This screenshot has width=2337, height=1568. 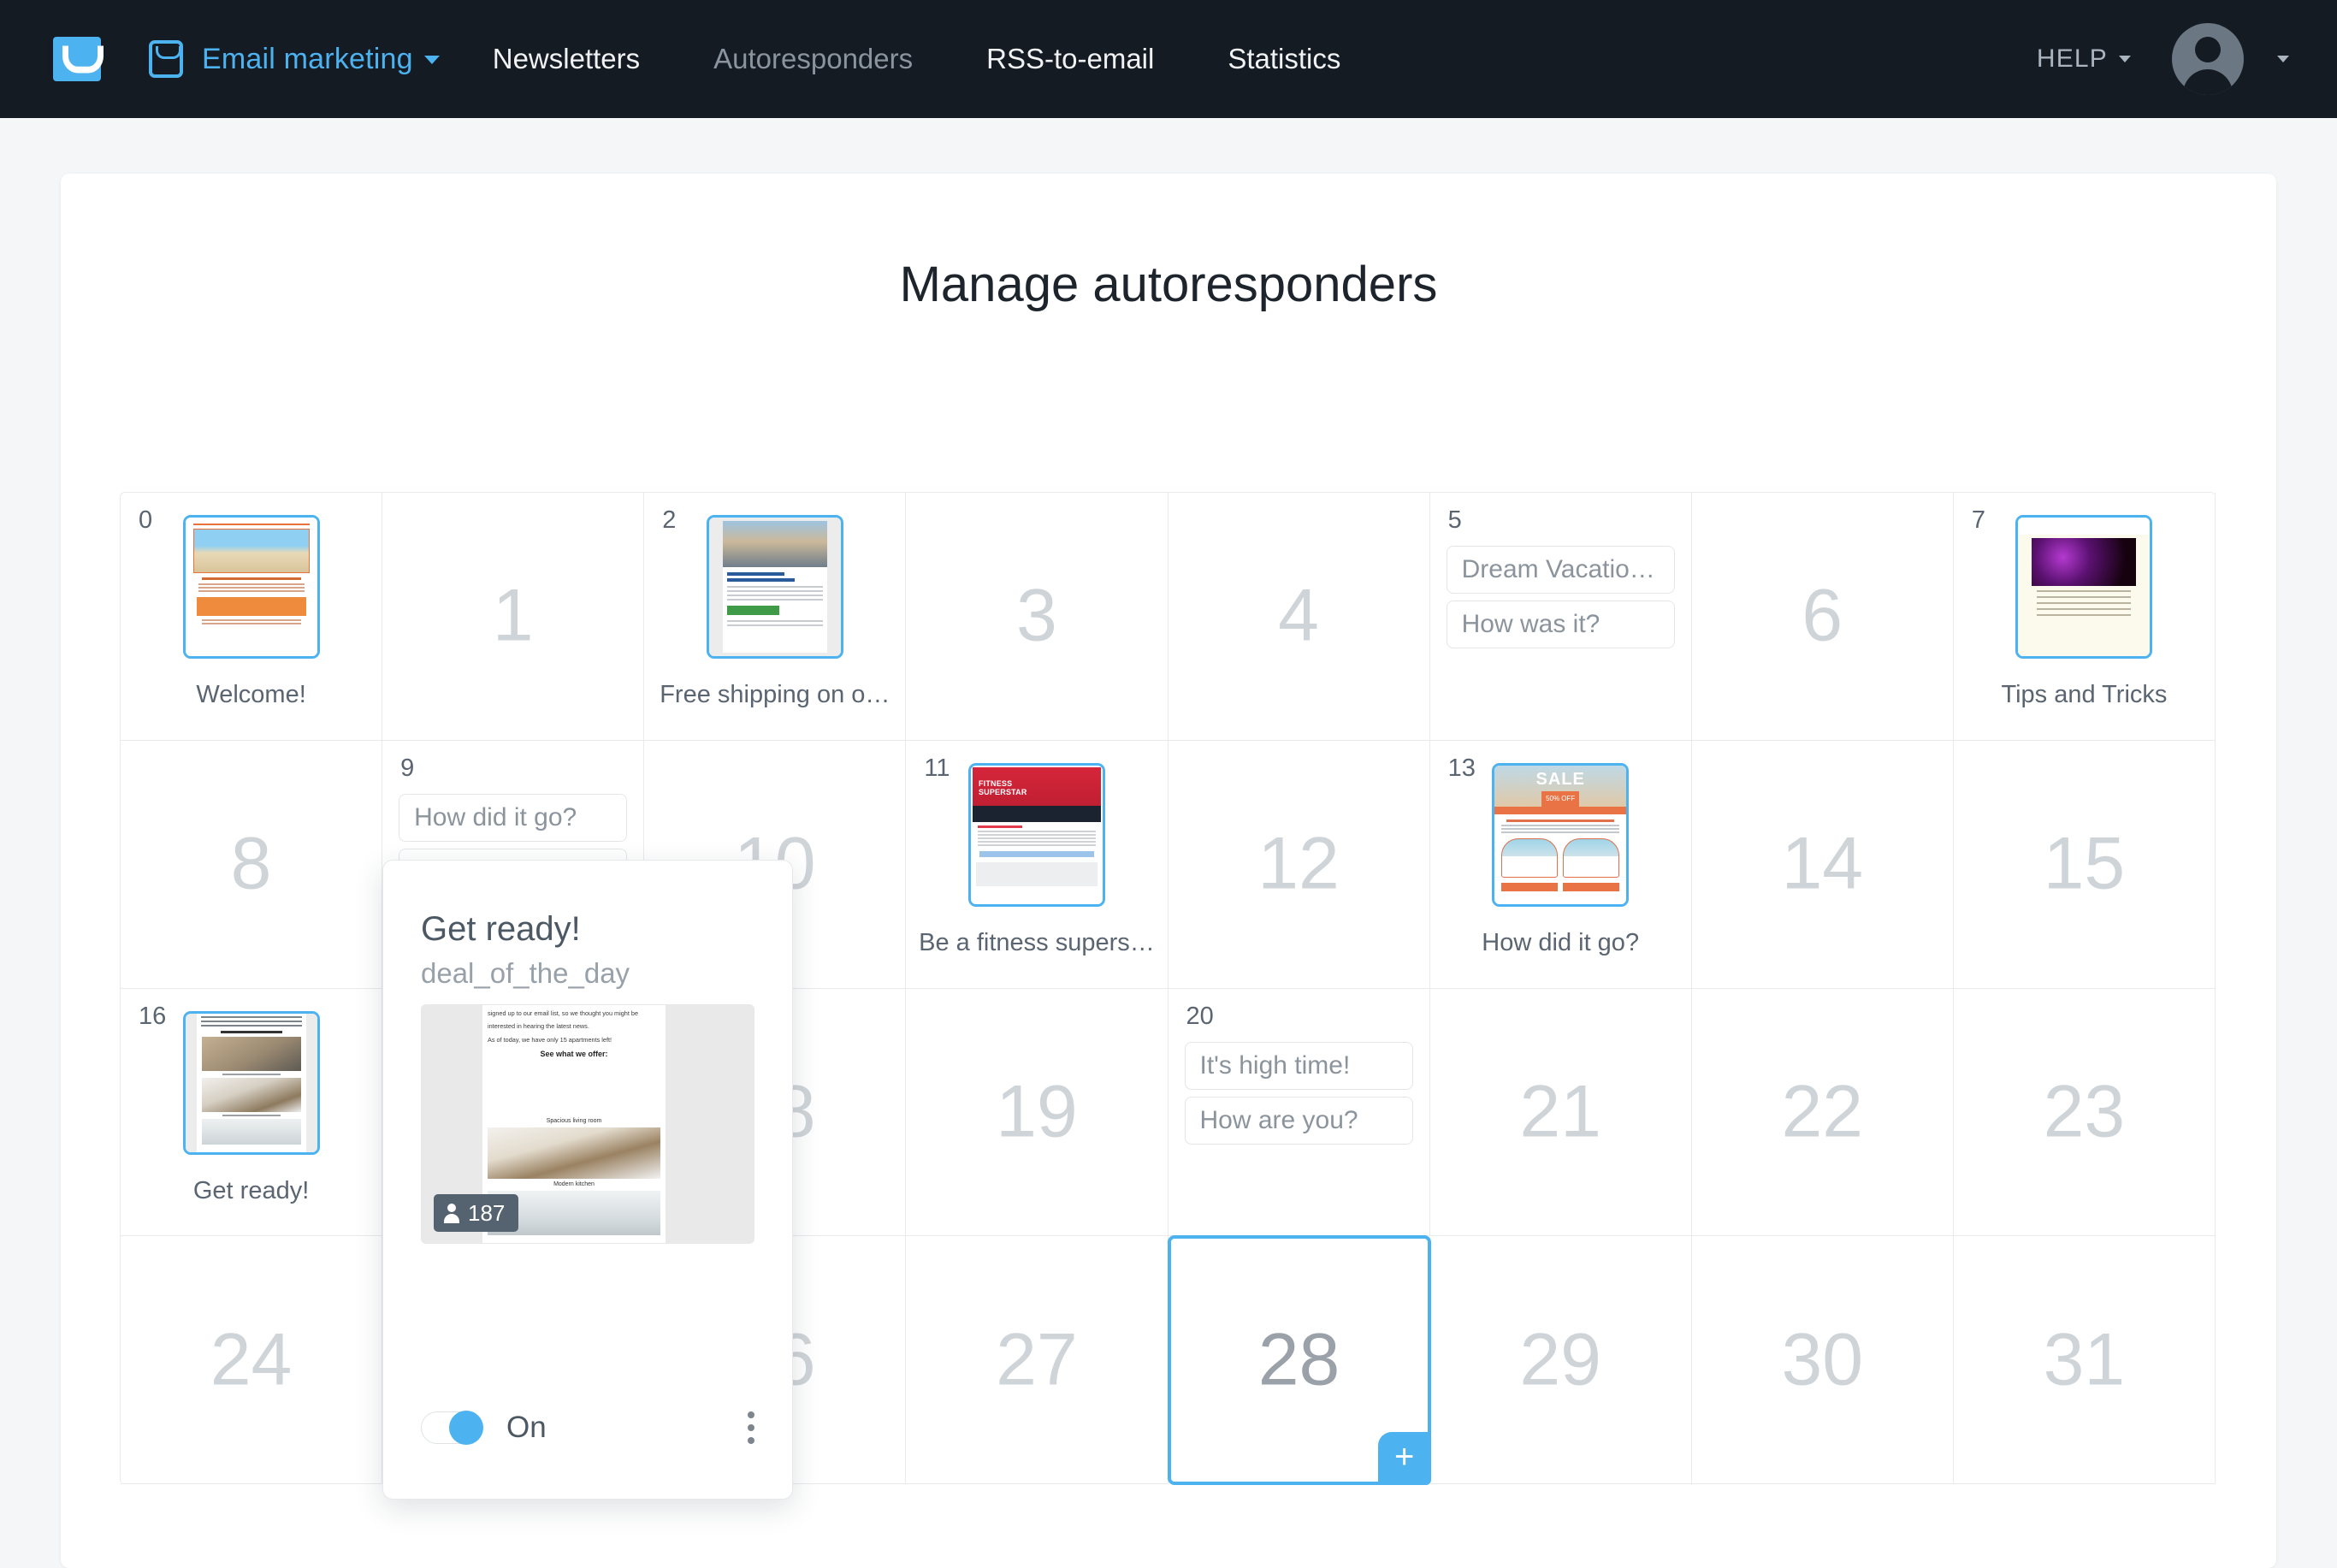 What do you see at coordinates (407, 768) in the screenshot?
I see `day-number: 9` at bounding box center [407, 768].